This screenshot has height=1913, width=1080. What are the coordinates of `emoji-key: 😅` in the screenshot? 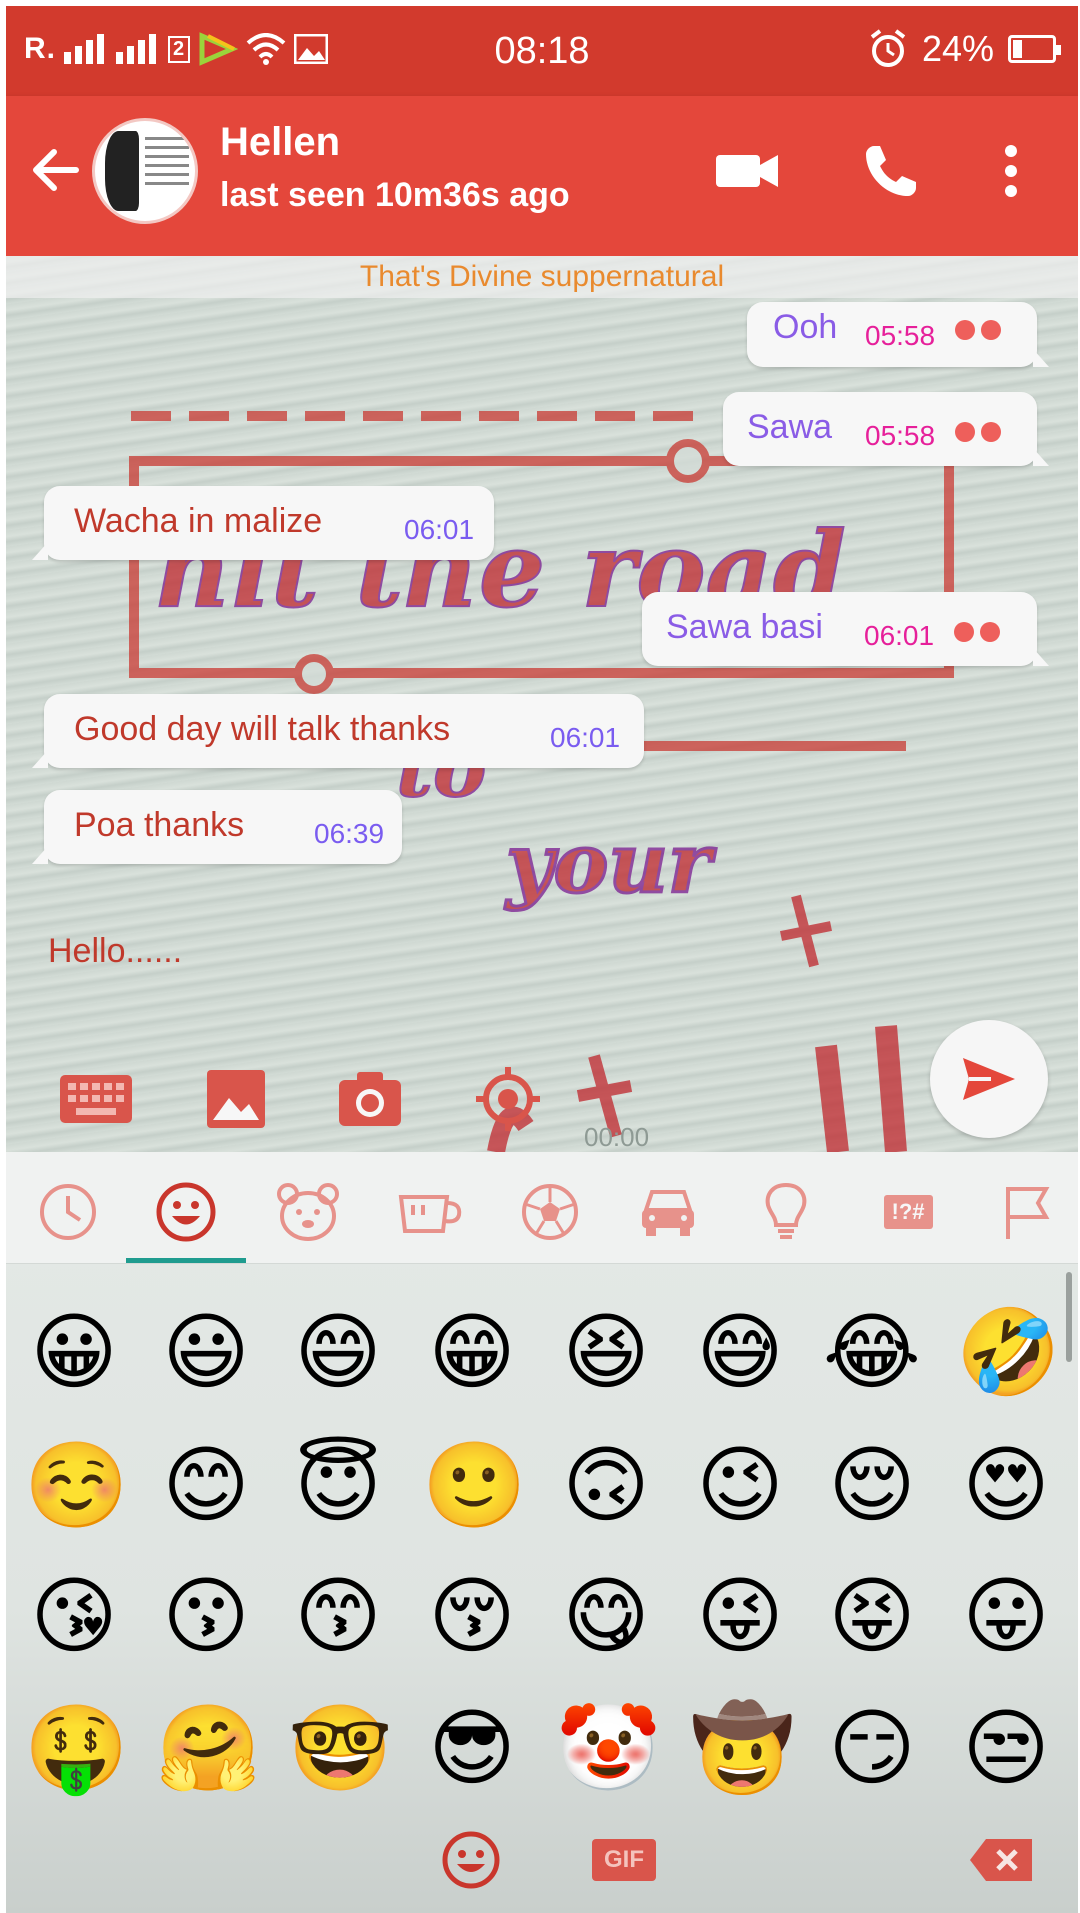 It's located at (740, 1352).